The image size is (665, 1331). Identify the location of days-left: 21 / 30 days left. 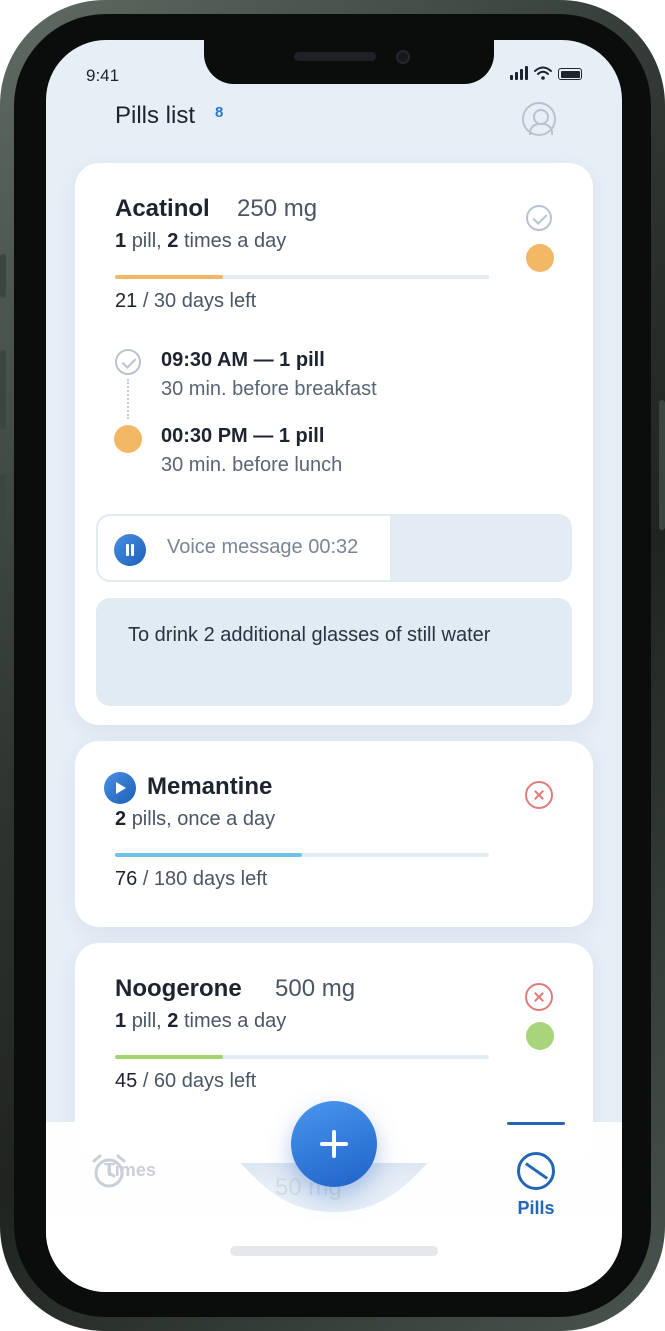
(185, 301).